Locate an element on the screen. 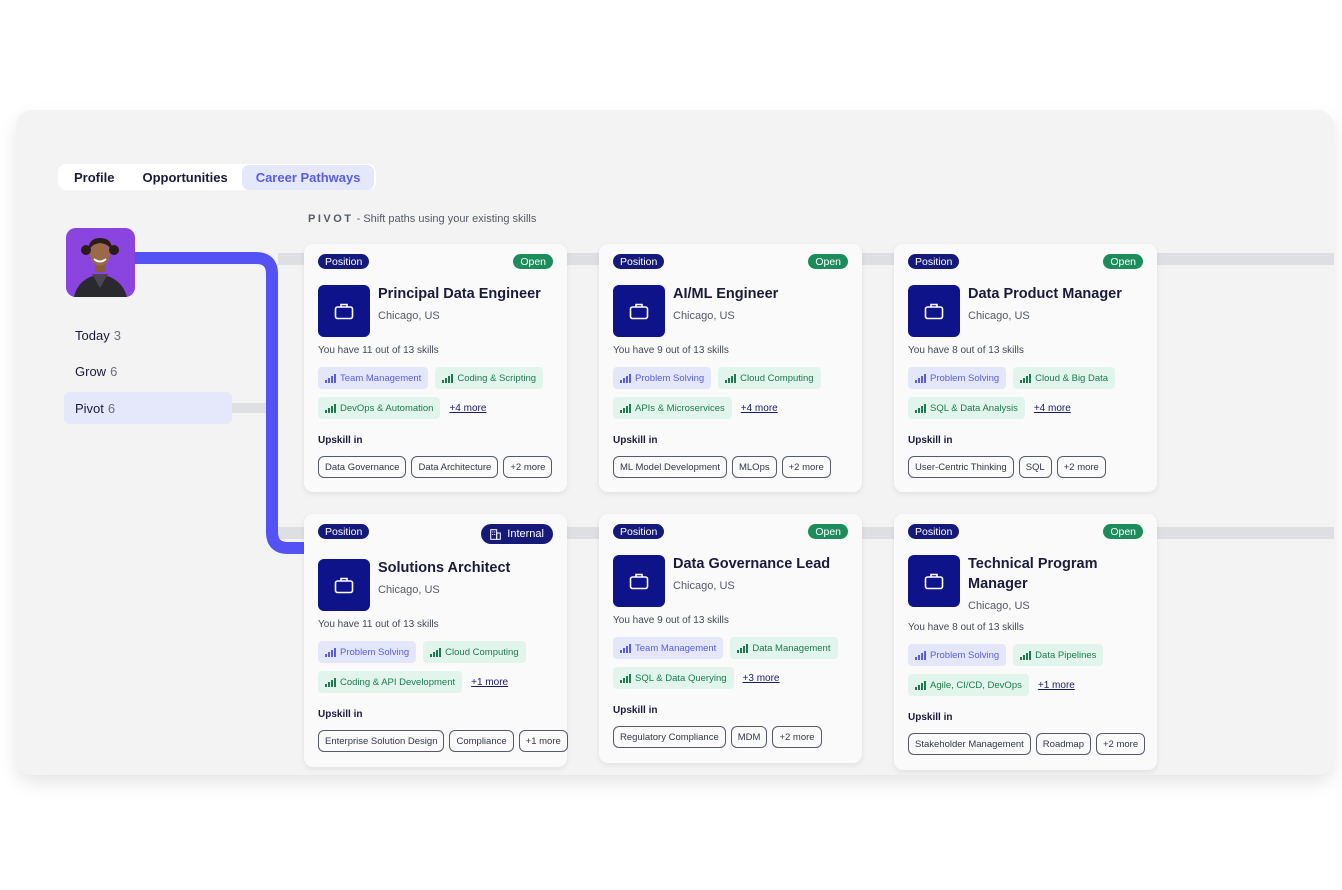 This screenshot has height=890, width=1342. skill-chip: SQL & Data Querying is located at coordinates (673, 678).